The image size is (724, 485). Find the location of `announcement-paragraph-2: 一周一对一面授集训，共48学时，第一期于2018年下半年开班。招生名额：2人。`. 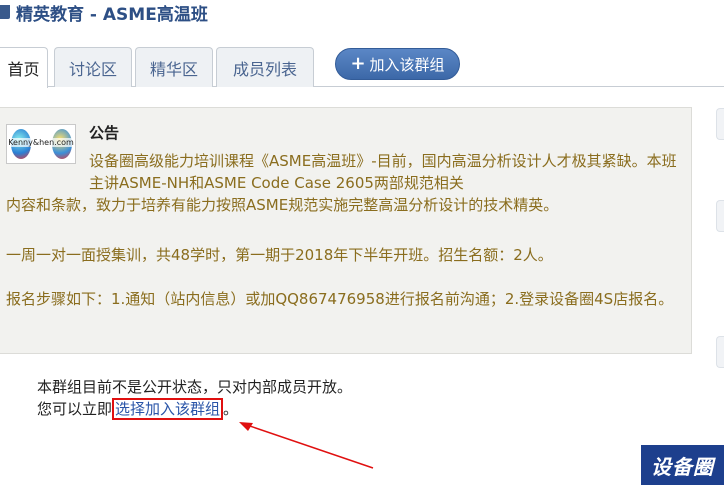

announcement-paragraph-2: 一周一对一面授集训，共48学时，第一期于2018年下半年开班。招生名额：2人。 is located at coordinates (279, 255).